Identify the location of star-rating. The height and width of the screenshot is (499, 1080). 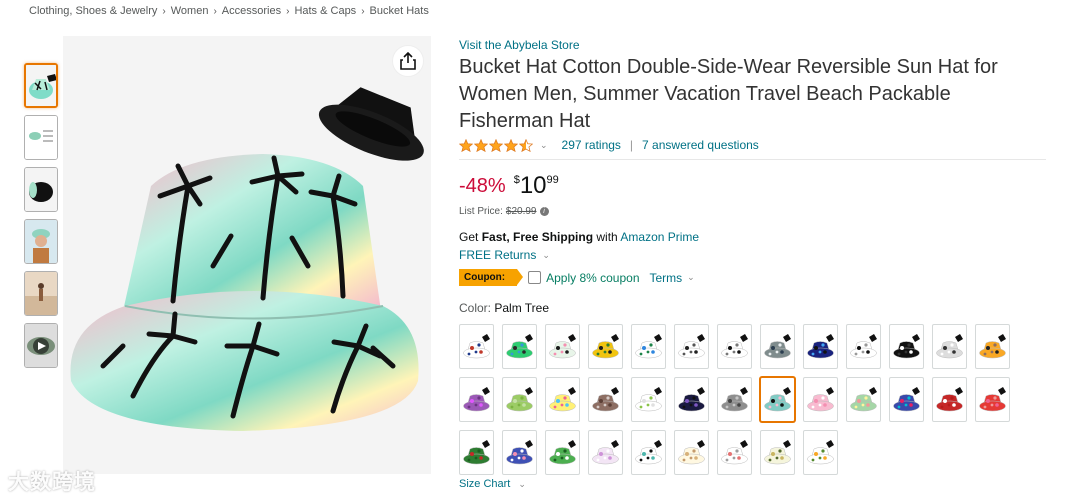
(496, 145).